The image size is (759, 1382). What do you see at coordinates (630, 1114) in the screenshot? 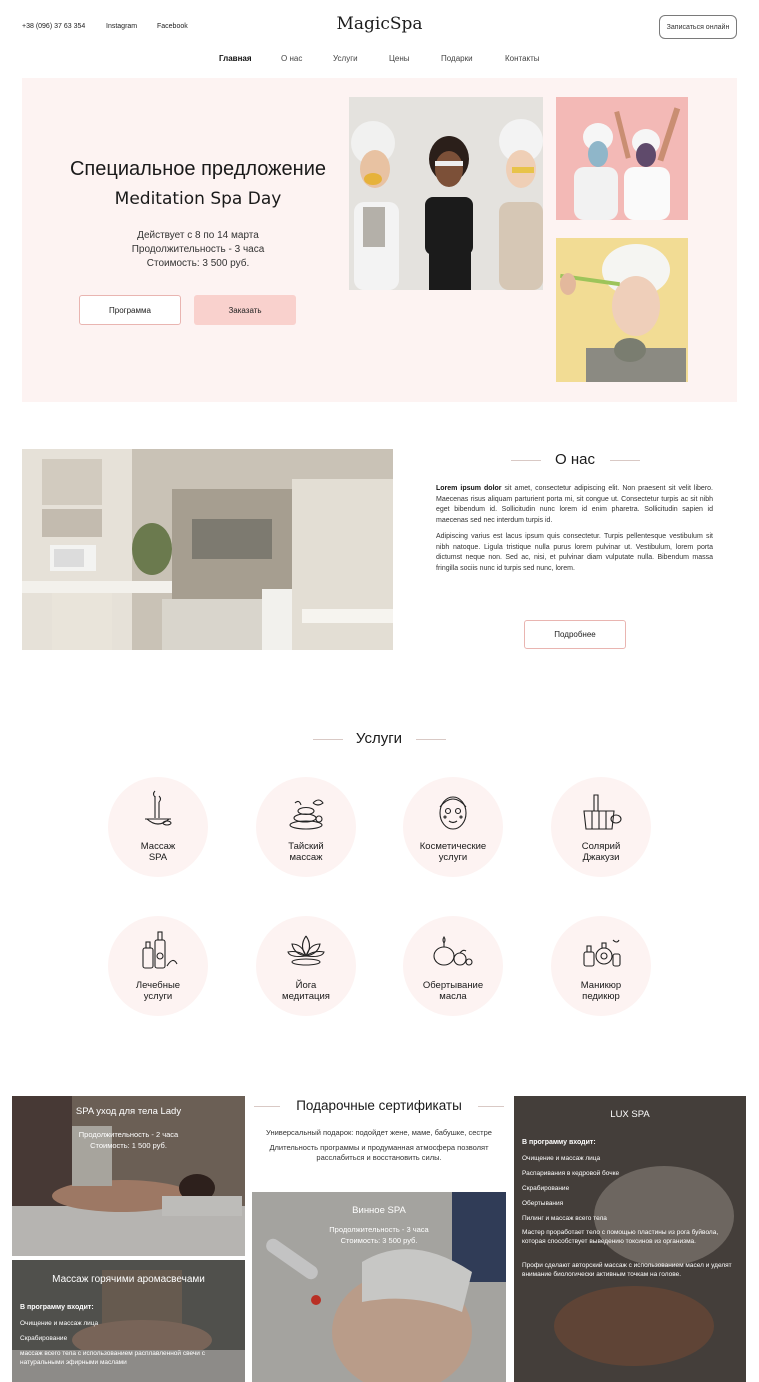
I see `card-lux-title: LUX SPA` at bounding box center [630, 1114].